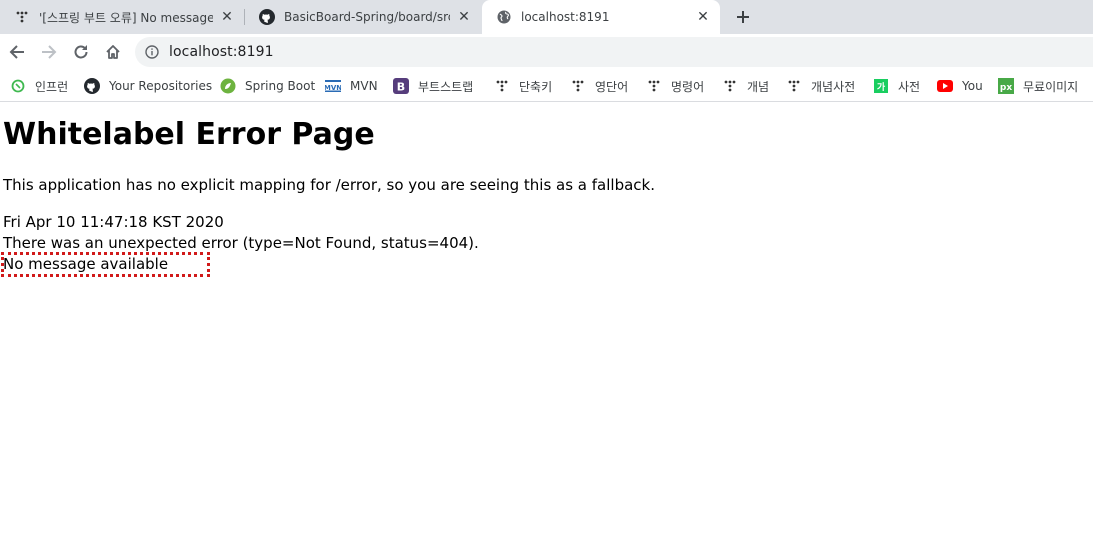 This screenshot has height=552, width=1093. I want to click on home-button, so click(113, 52).